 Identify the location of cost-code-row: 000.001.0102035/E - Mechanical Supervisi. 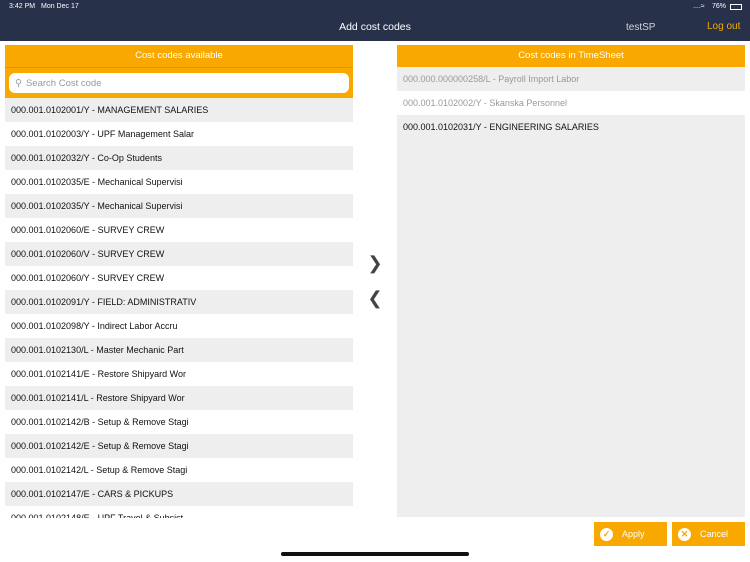
(179, 182).